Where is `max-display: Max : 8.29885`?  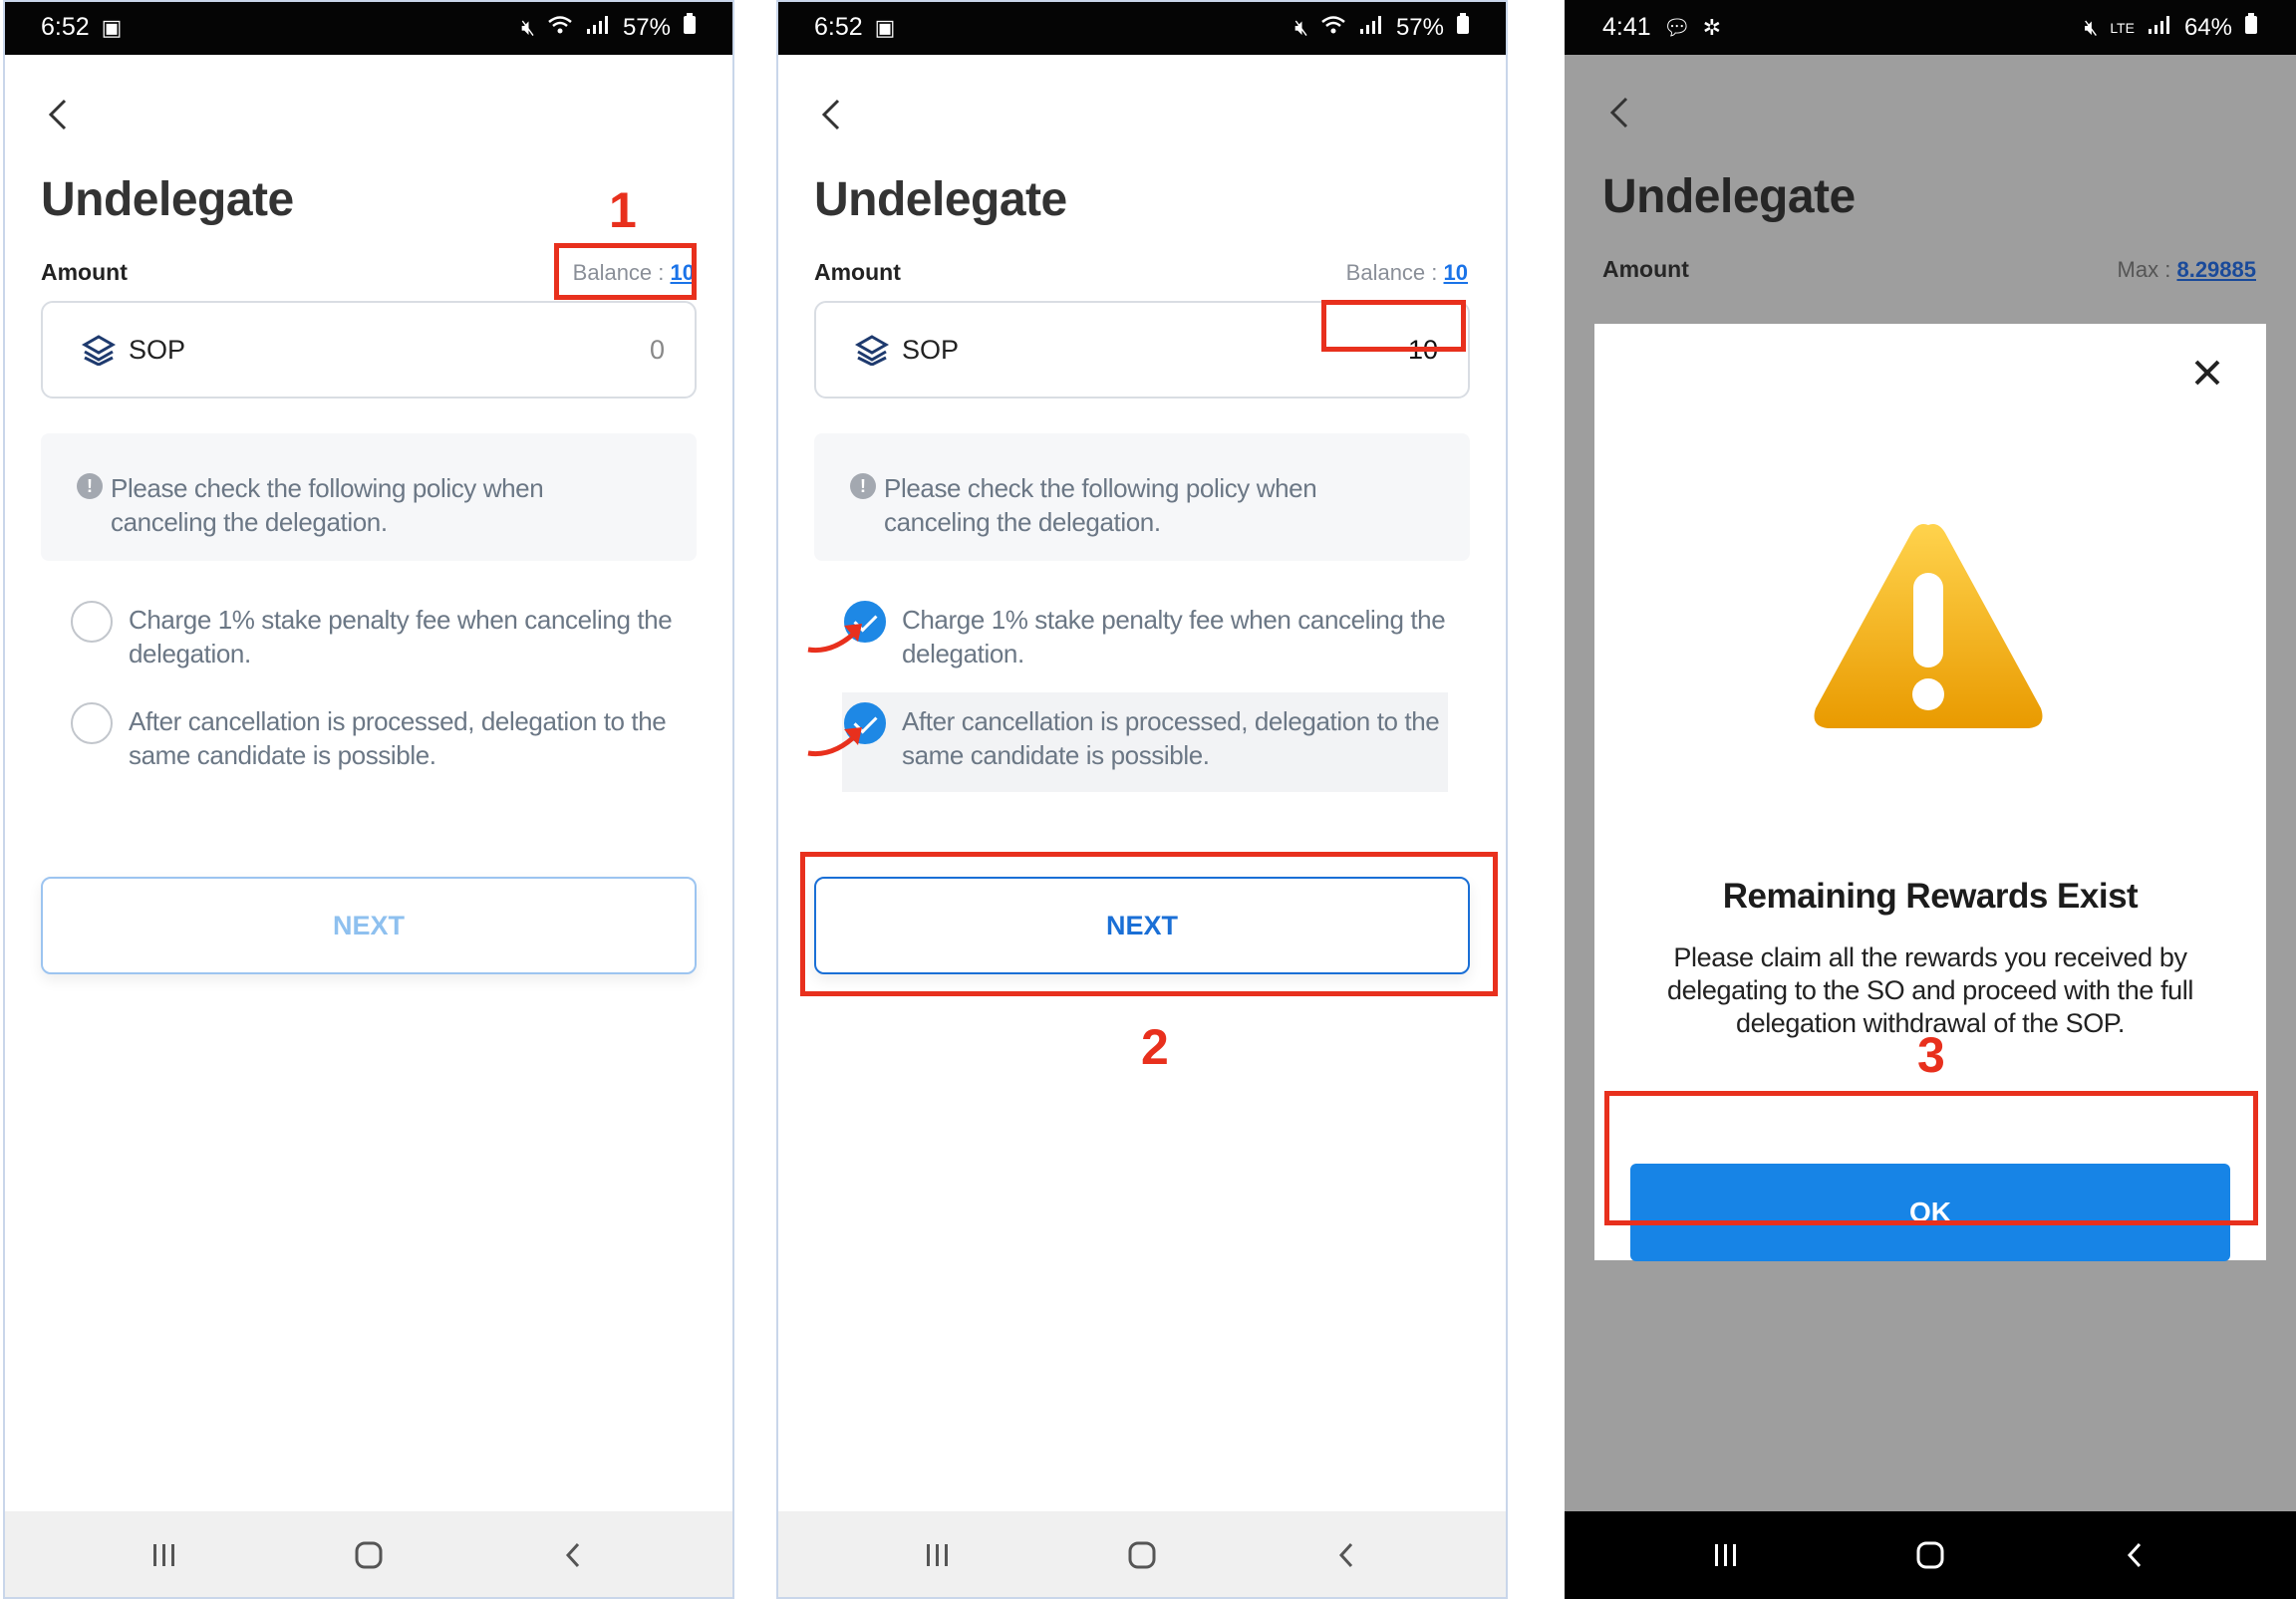 max-display: Max : 8.29885 is located at coordinates (2187, 270).